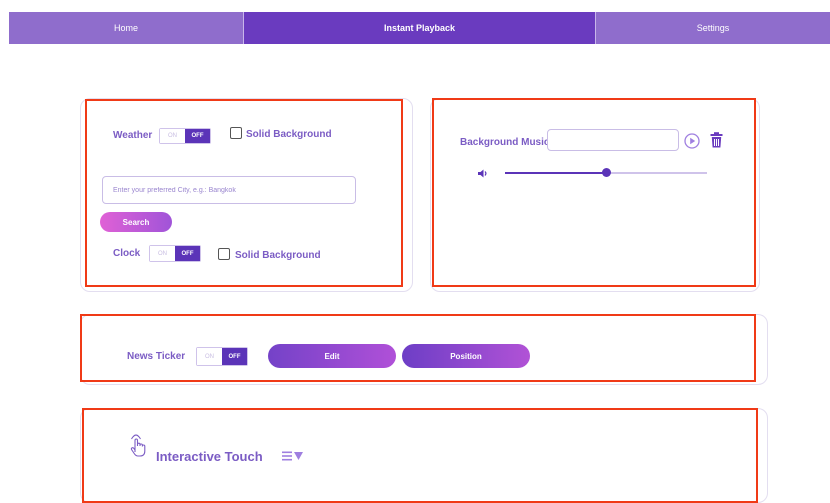  Describe the element at coordinates (127, 253) in the screenshot. I see `clock-label: Clock` at that location.